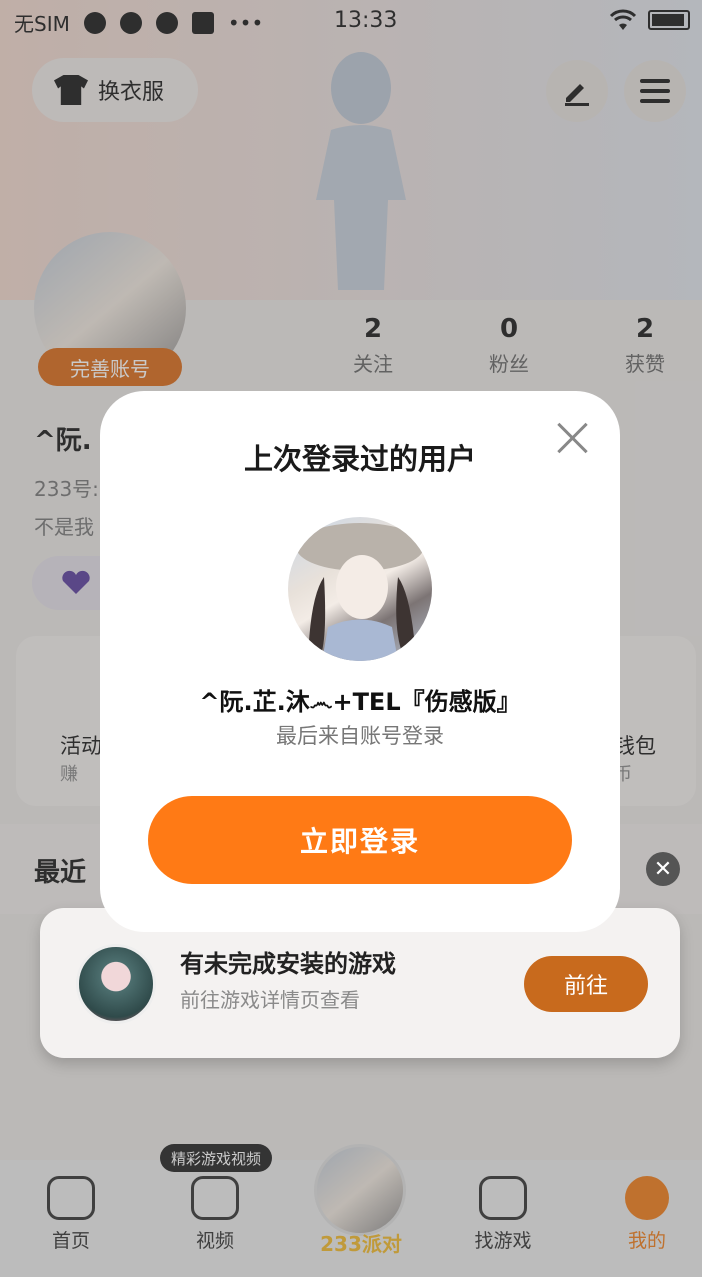  I want to click on dialog-title: 上次登录过的用户, so click(359, 459).